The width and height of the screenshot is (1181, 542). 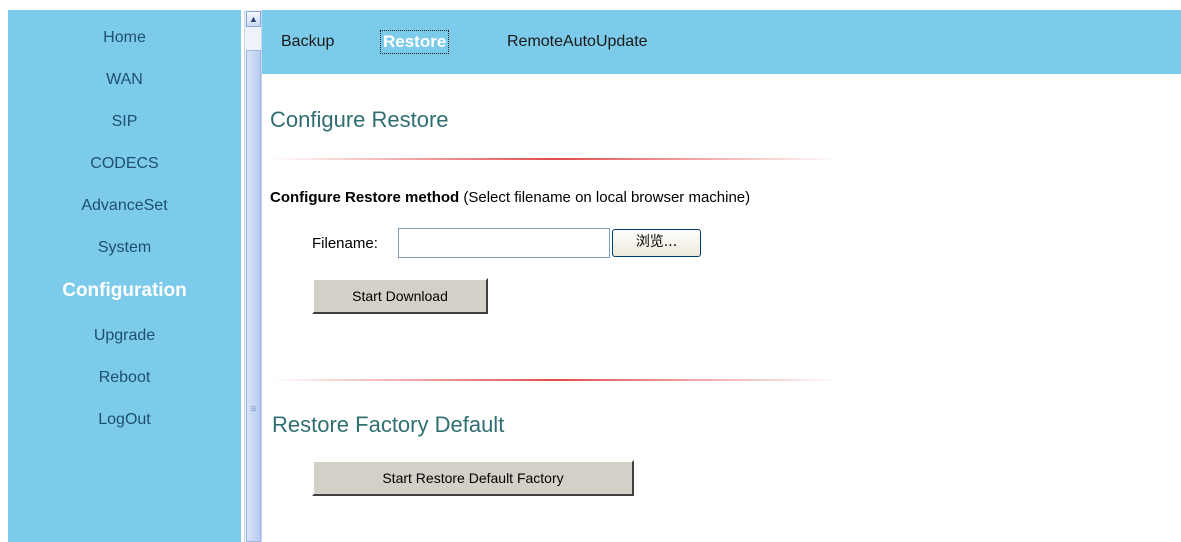 I want to click on restore-factory-default-button: Start Restore Default Factory, so click(x=473, y=478).